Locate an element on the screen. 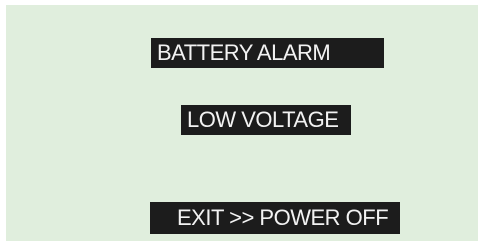 Image resolution: width=484 pixels, height=246 pixels. alarm-message: LOW VOLTAGE is located at coordinates (266, 120).